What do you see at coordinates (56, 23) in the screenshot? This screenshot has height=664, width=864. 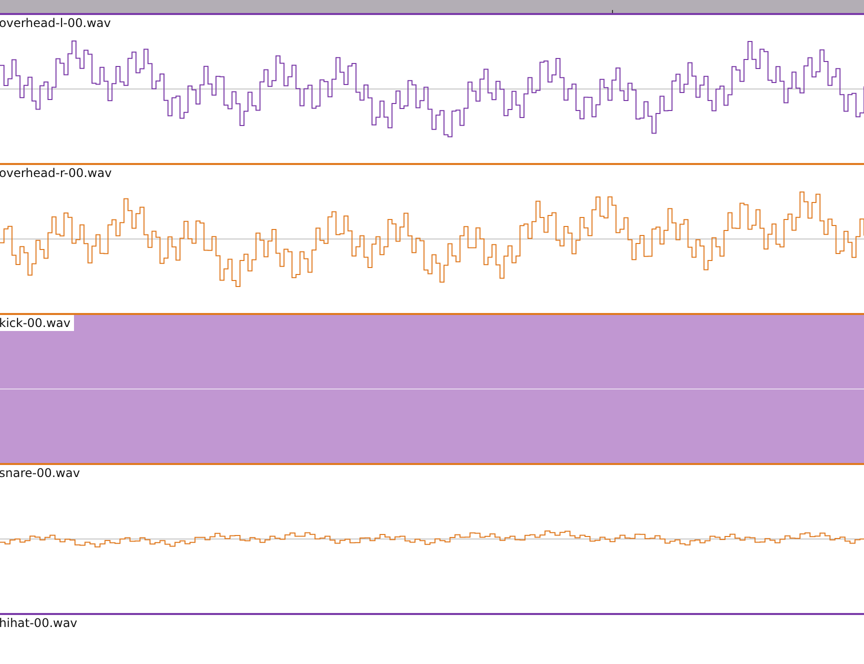 I see `region-name: overhead-l-00.wav` at bounding box center [56, 23].